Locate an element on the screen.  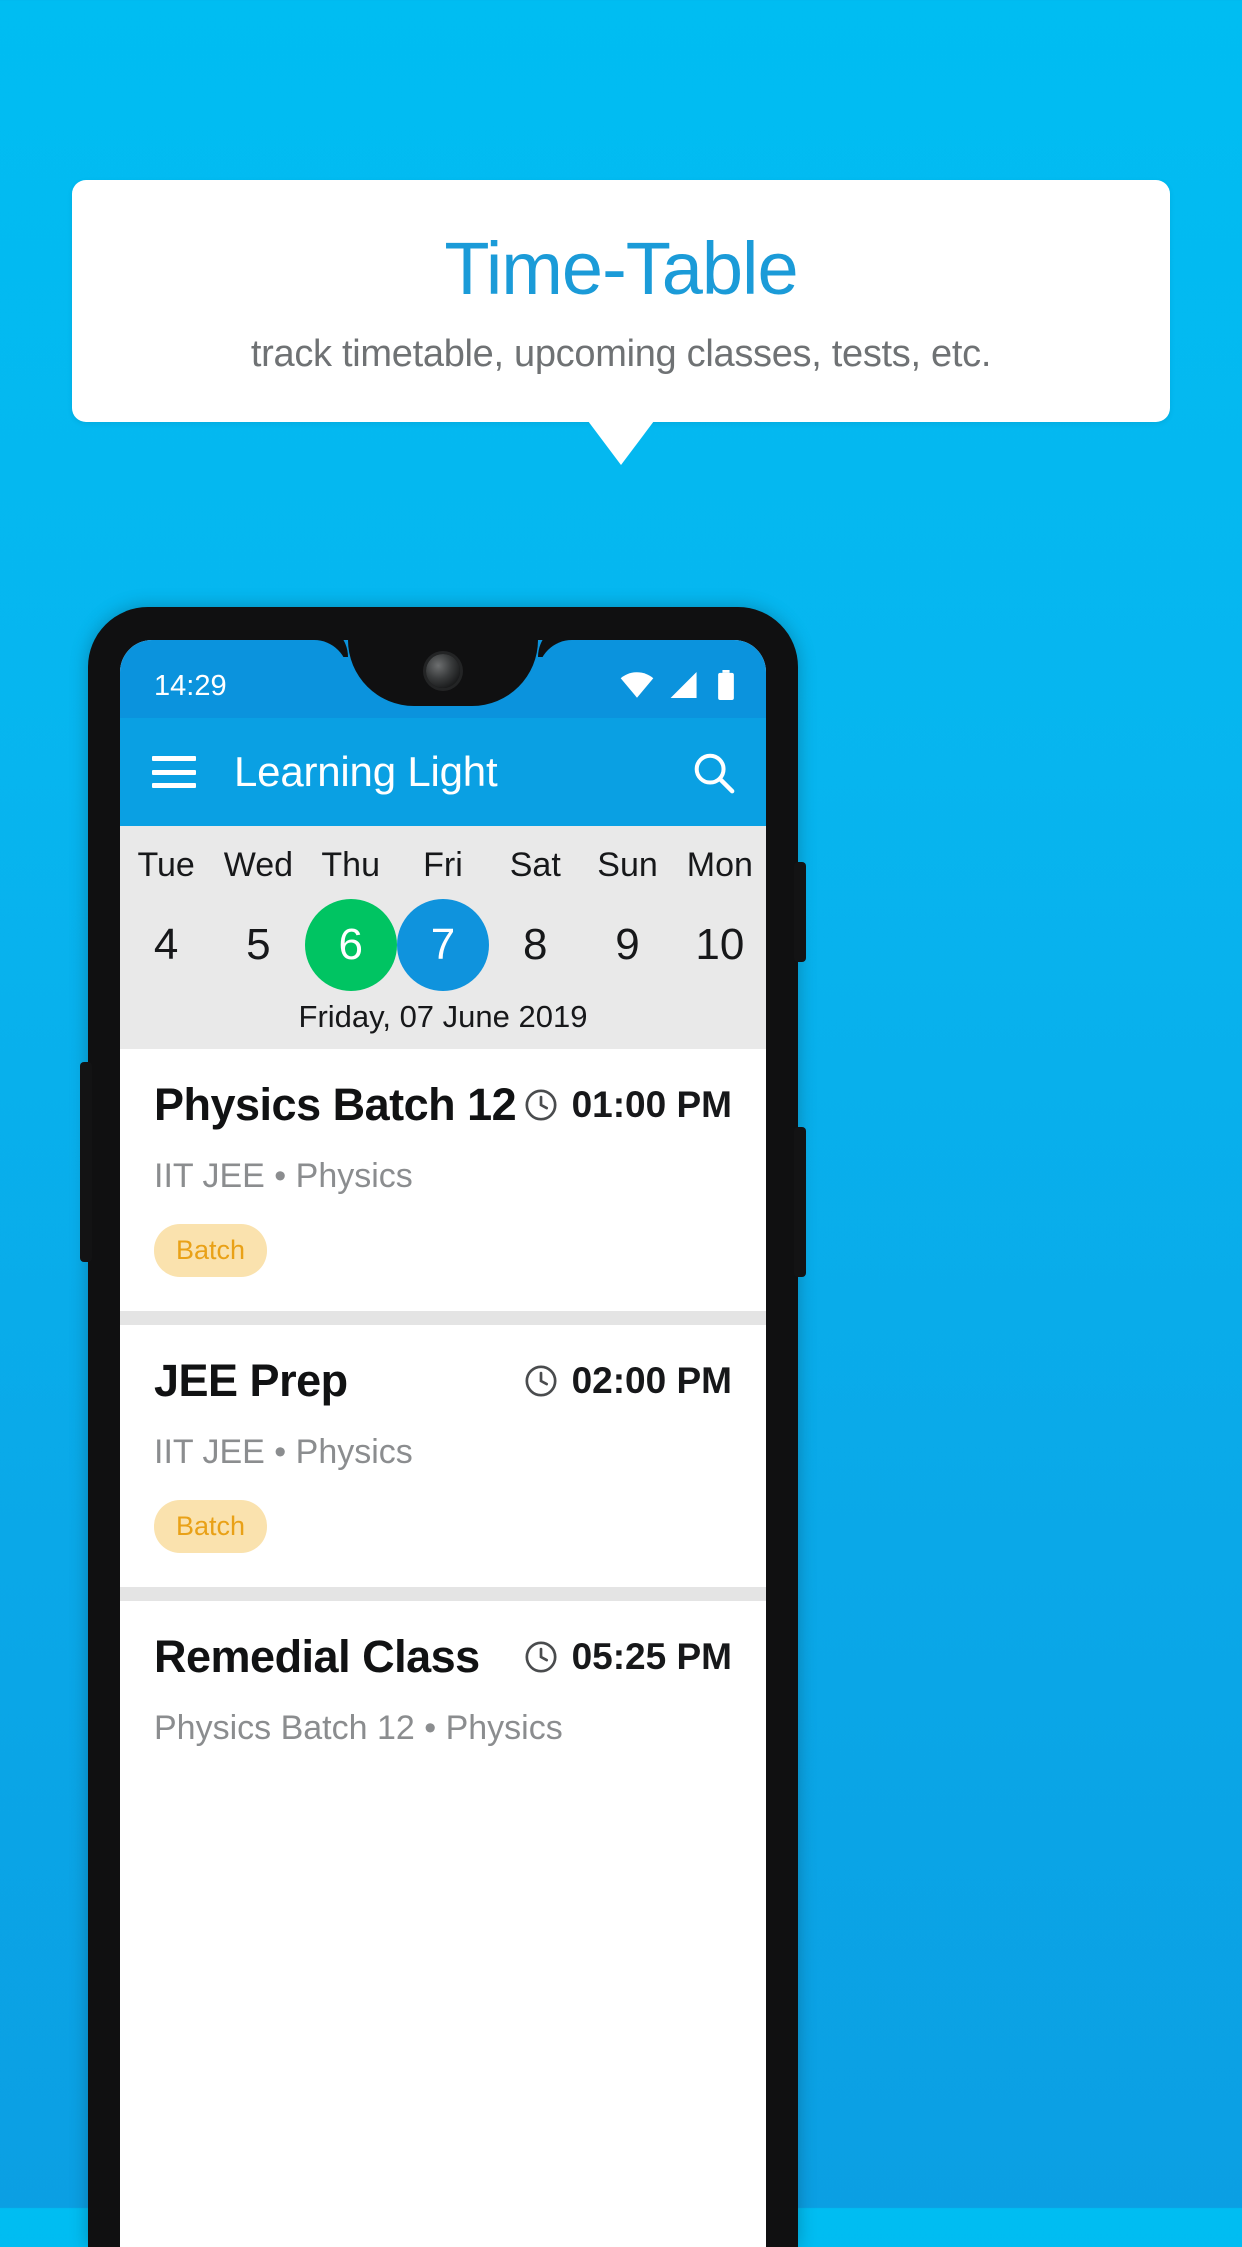
dow-label: Wed is located at coordinates (258, 865).